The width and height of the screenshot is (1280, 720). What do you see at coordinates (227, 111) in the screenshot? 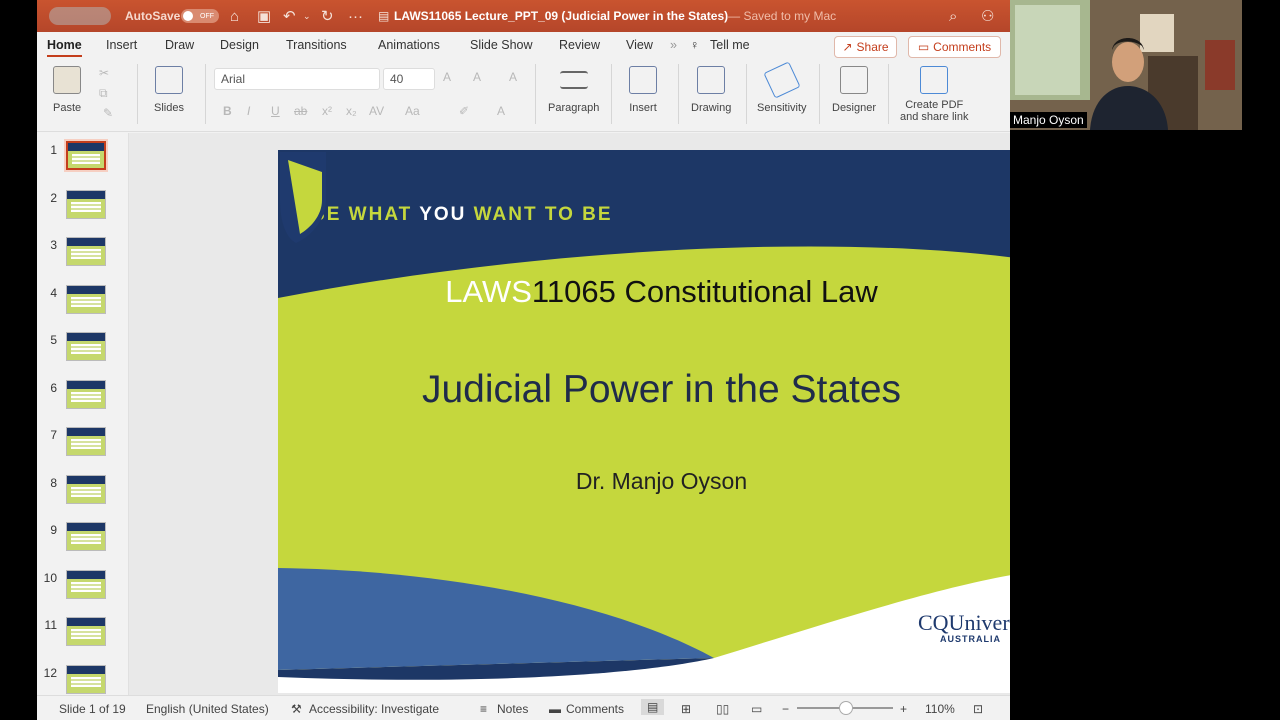
I see `bold-icon: B` at bounding box center [227, 111].